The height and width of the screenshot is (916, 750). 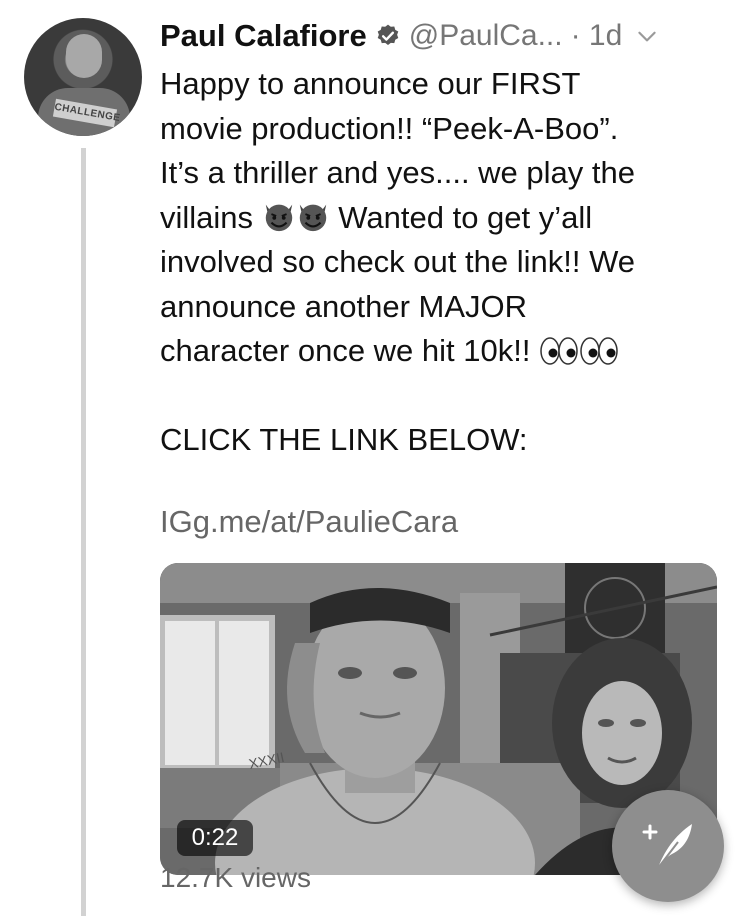 What do you see at coordinates (388, 34) in the screenshot?
I see `verified-badge-icon` at bounding box center [388, 34].